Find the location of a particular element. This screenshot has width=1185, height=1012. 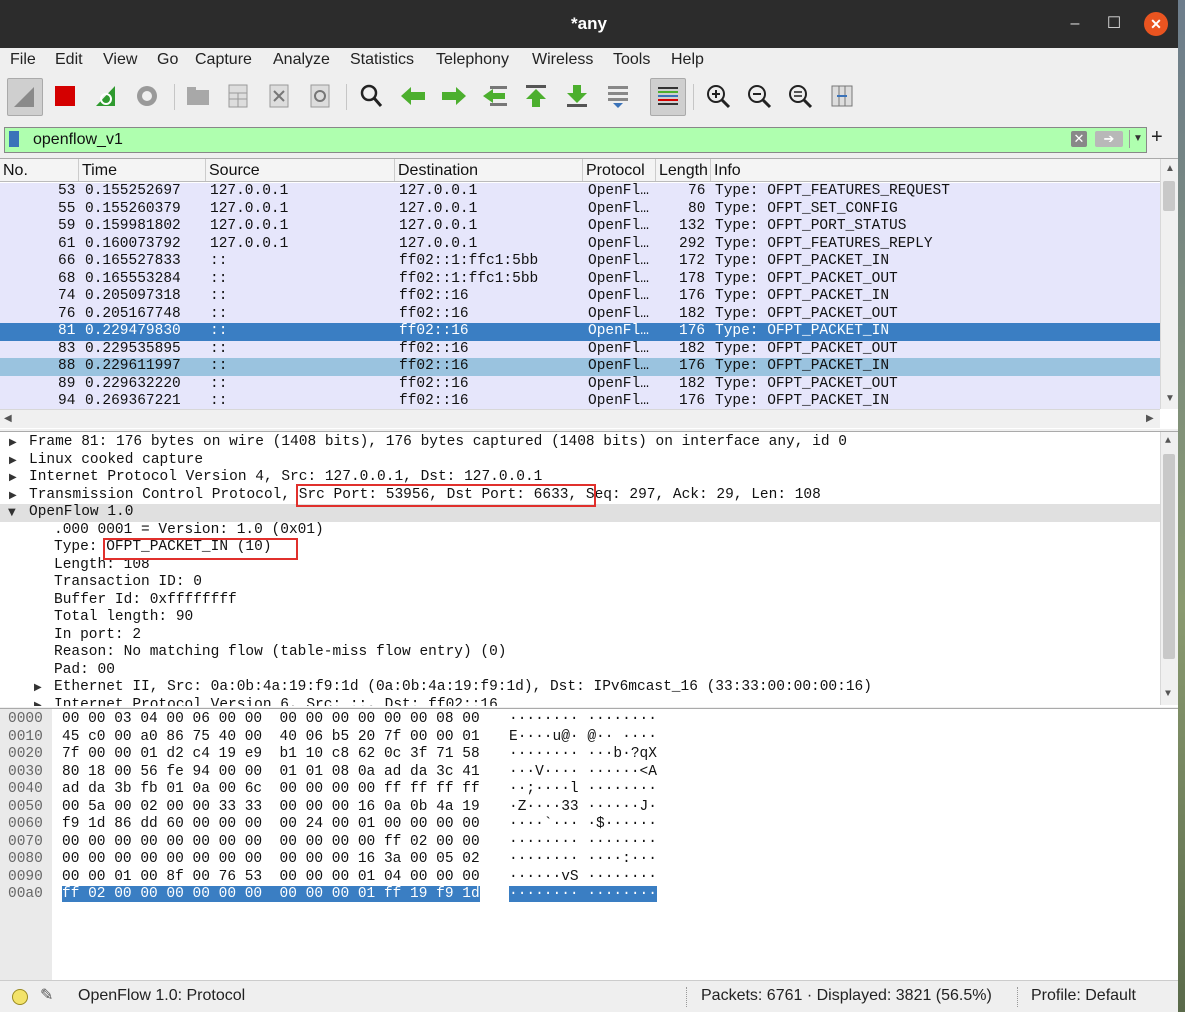

menu-help: Help is located at coordinates (687, 60).